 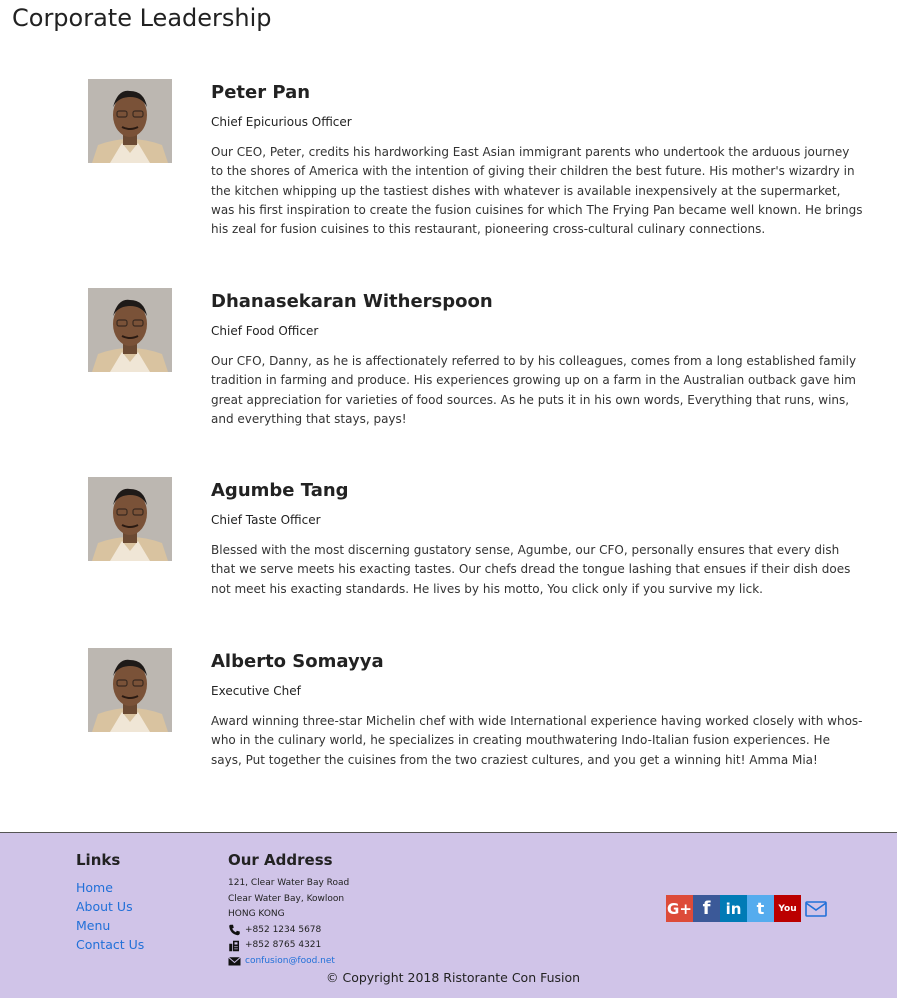 I want to click on email-link: confusion@food.net, so click(x=290, y=962).